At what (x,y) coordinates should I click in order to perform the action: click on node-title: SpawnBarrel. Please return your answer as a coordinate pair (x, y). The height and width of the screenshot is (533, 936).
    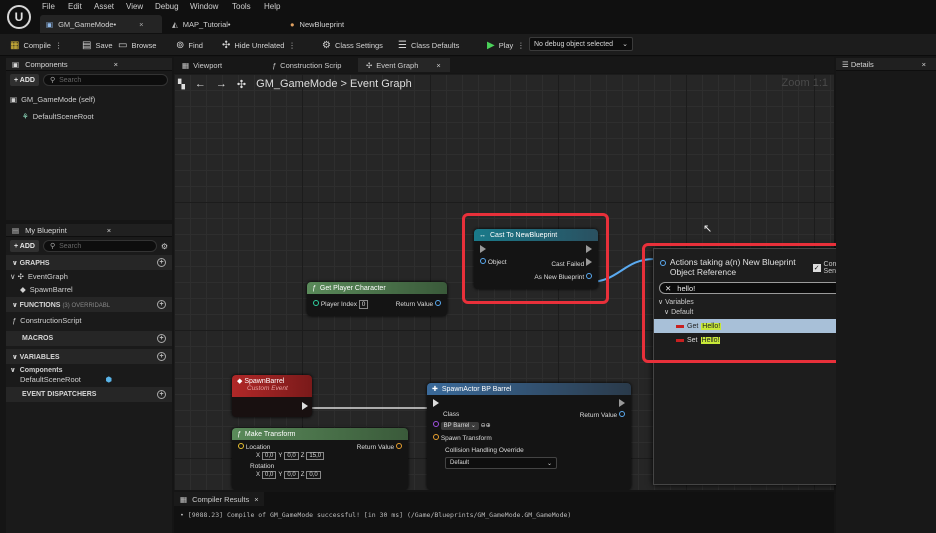
    Looking at the image, I should click on (264, 381).